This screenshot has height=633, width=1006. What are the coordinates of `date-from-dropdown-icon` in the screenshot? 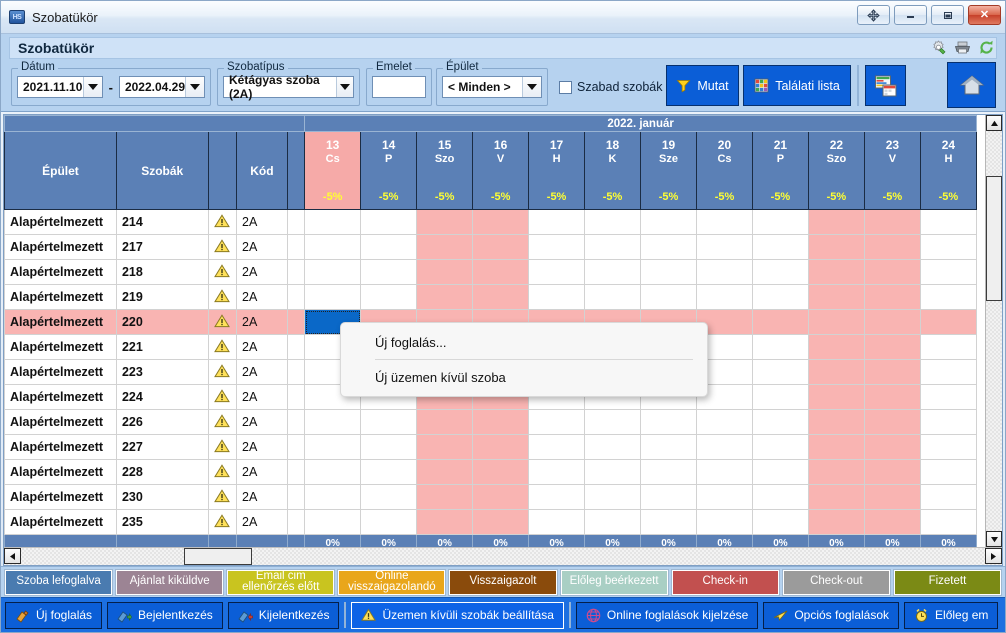 It's located at (92, 87).